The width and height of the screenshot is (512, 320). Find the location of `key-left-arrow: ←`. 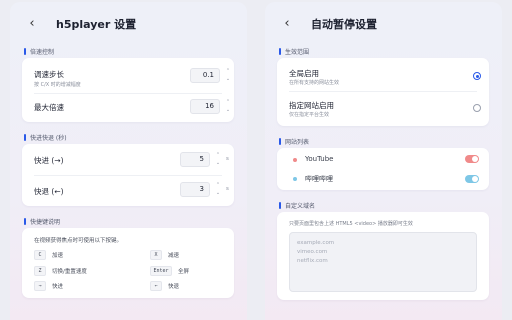

key-left-arrow: ← is located at coordinates (156, 286).